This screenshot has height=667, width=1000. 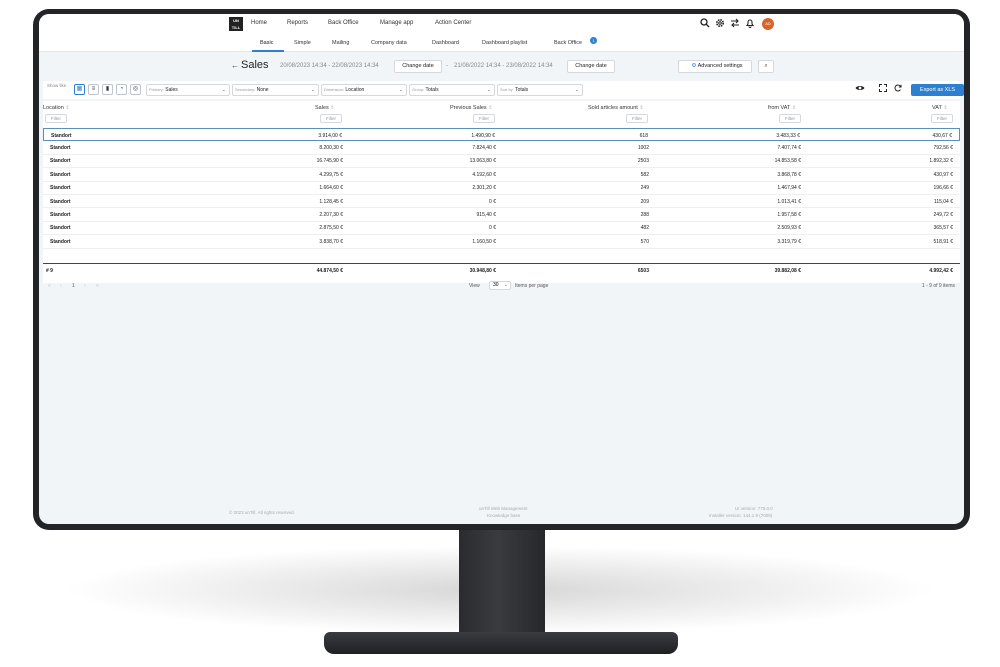 What do you see at coordinates (643, 147) in the screenshot?
I see `cell-sold-articles: 1002` at bounding box center [643, 147].